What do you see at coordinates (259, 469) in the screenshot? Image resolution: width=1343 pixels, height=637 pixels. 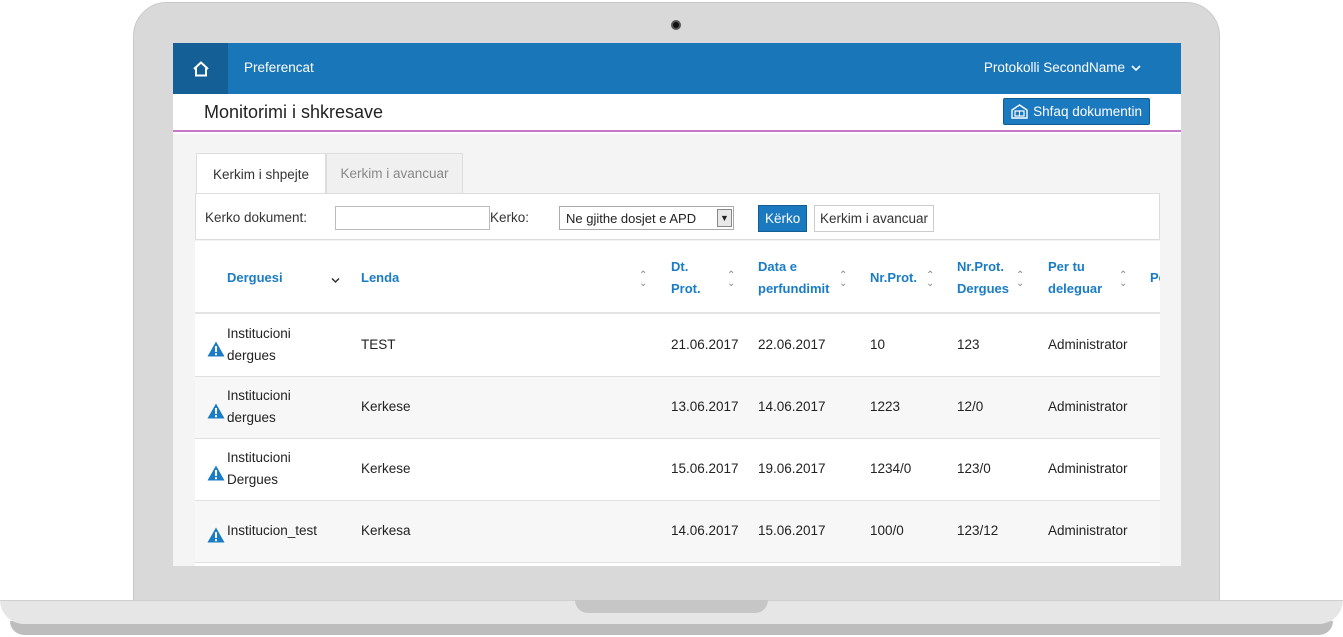 I see `cell-sender: Institucioni Dergues` at bounding box center [259, 469].